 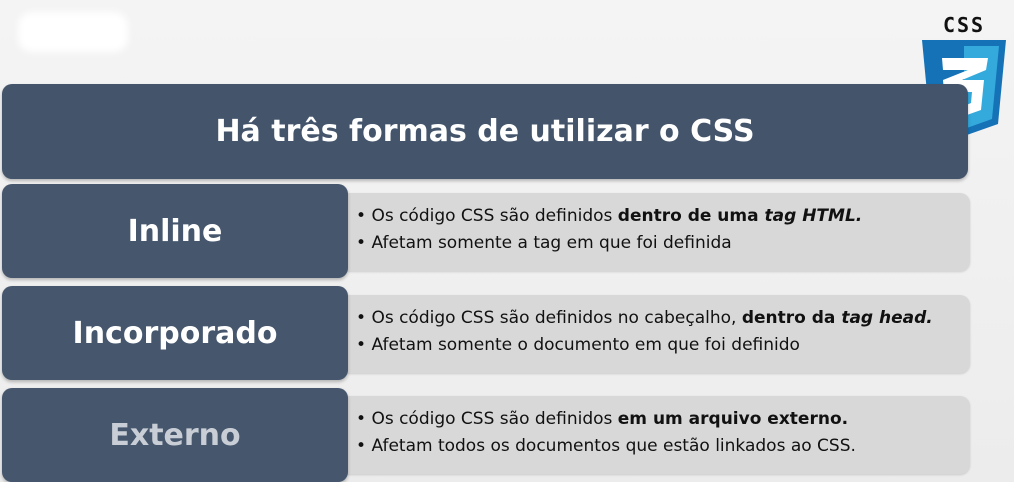 What do you see at coordinates (175, 333) in the screenshot?
I see `label-incorporado: Incorporado` at bounding box center [175, 333].